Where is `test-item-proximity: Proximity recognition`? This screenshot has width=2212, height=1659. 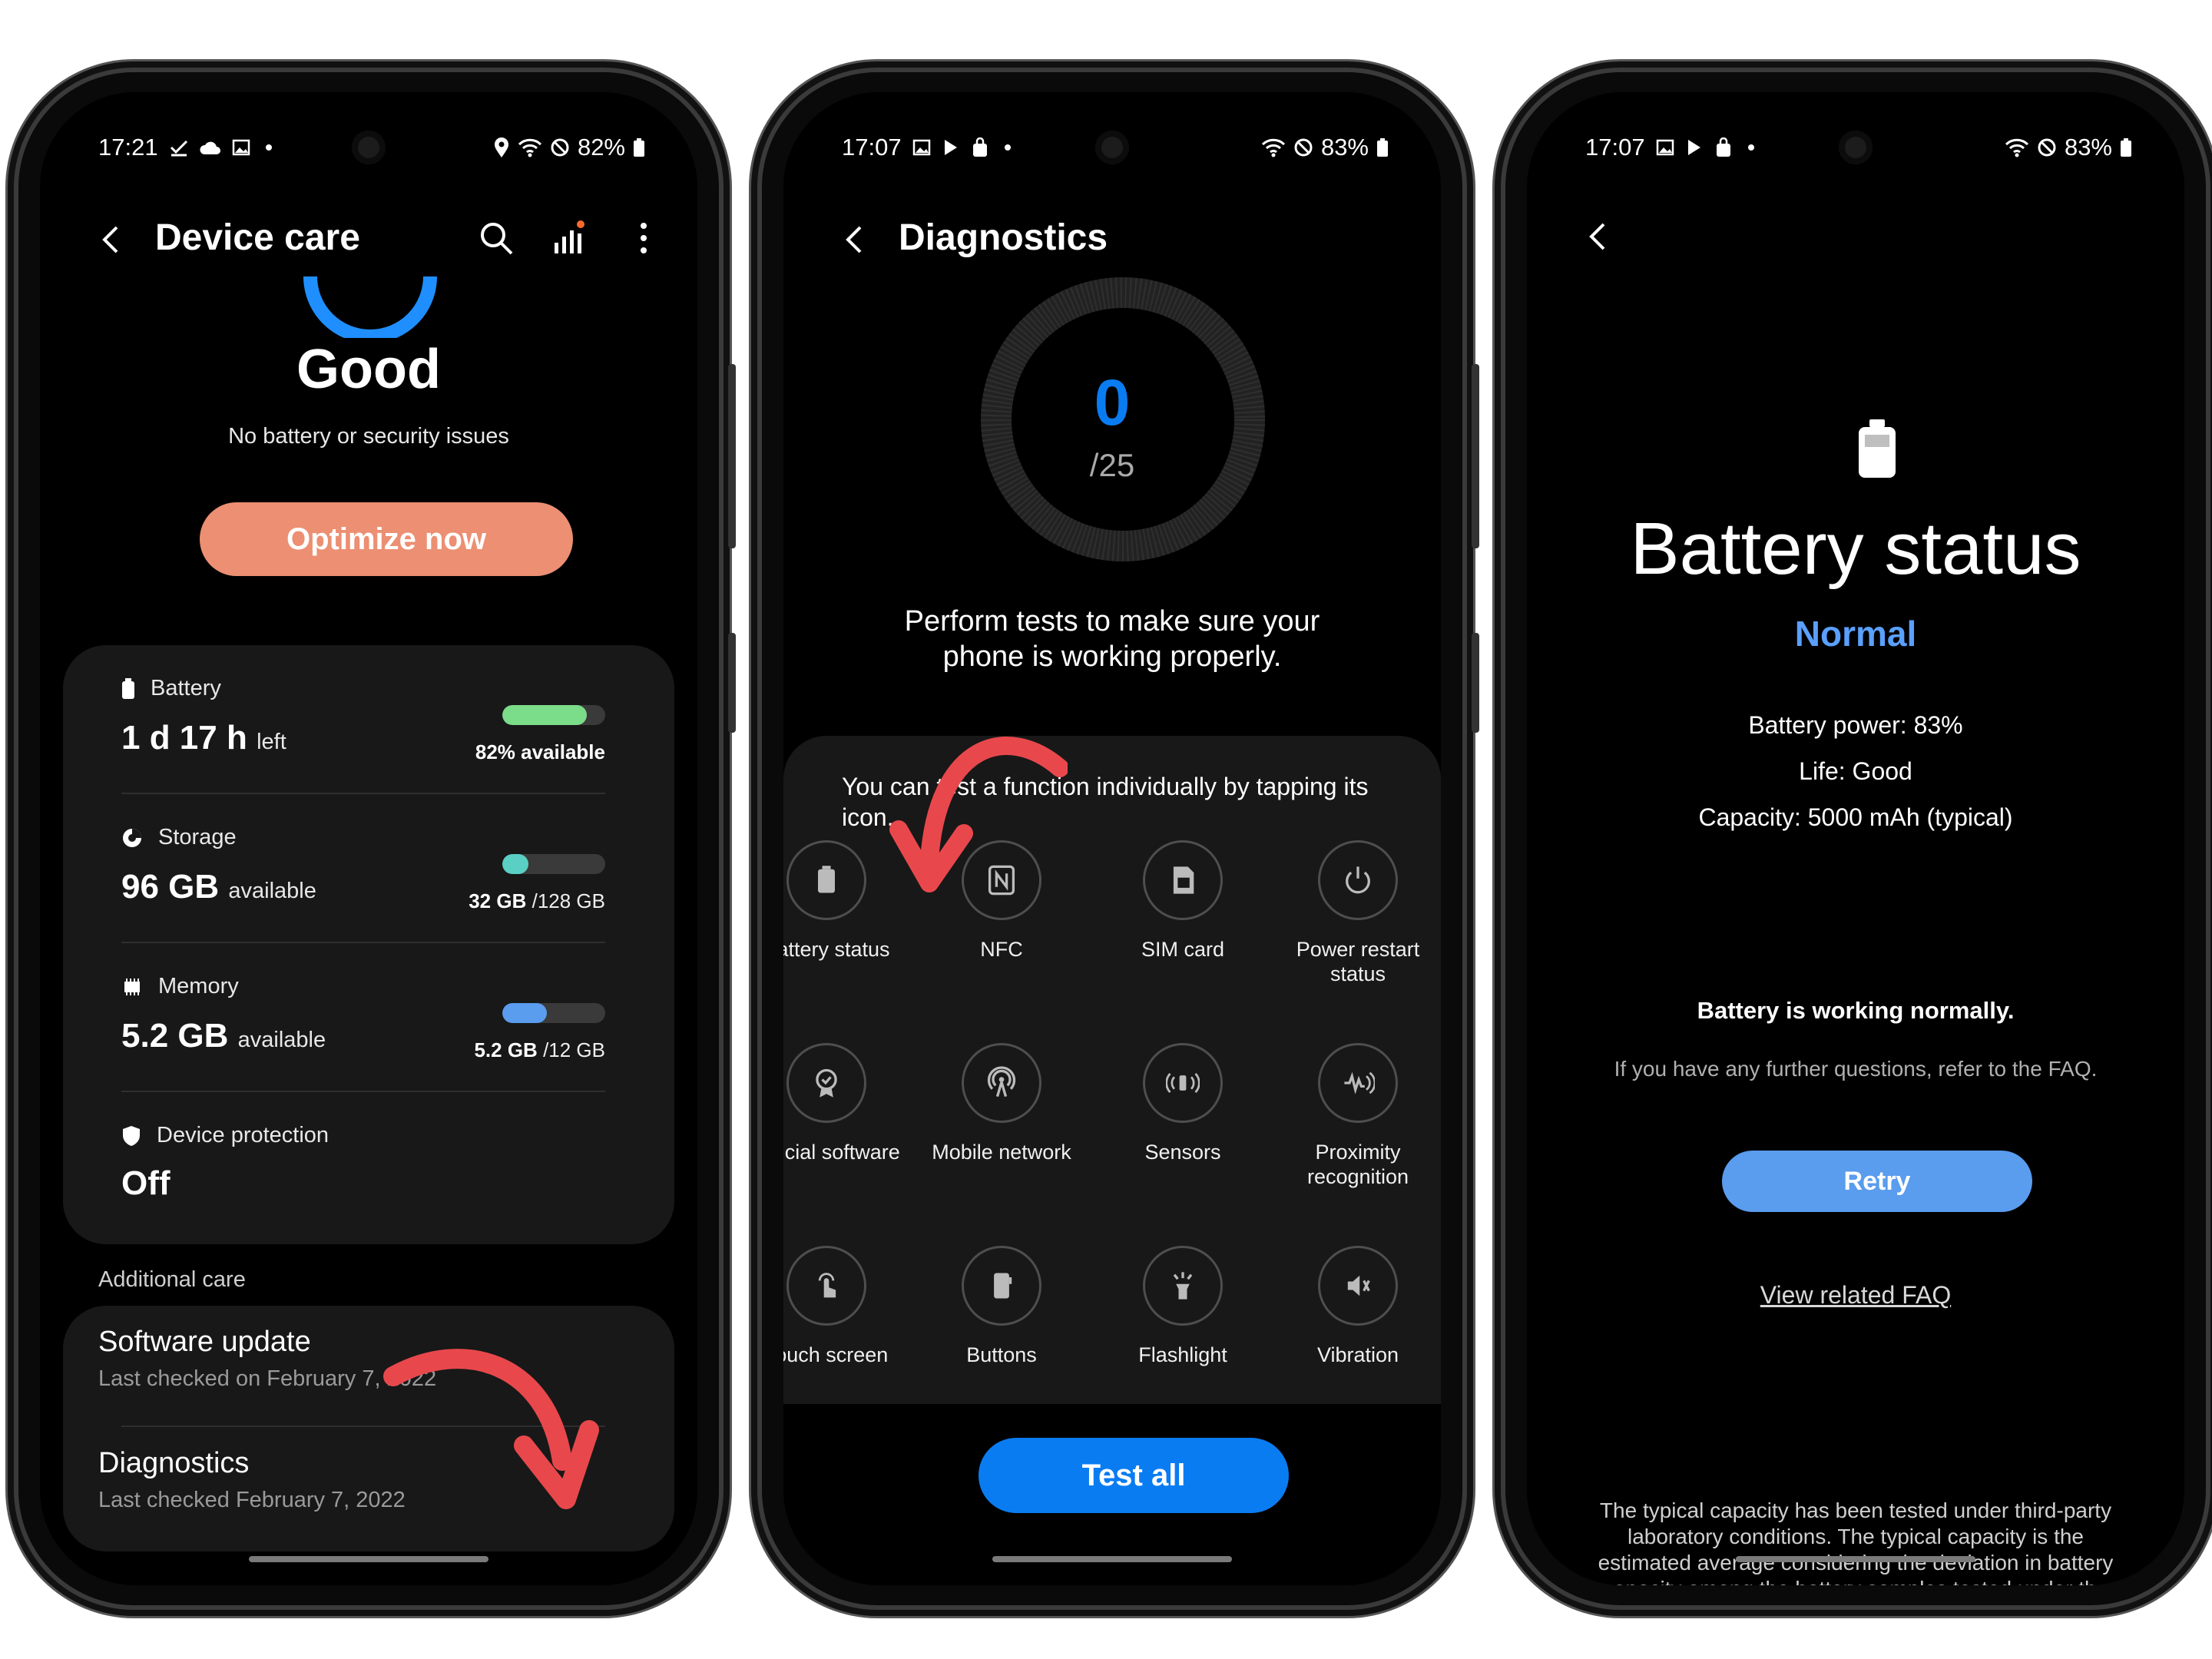 test-item-proximity: Proximity recognition is located at coordinates (1358, 1116).